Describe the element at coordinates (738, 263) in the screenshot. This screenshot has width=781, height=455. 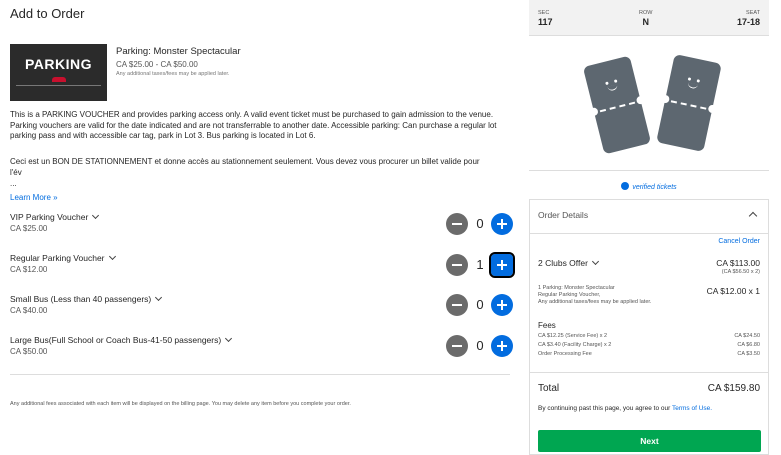
I see `offer-price: CA $113.00` at that location.